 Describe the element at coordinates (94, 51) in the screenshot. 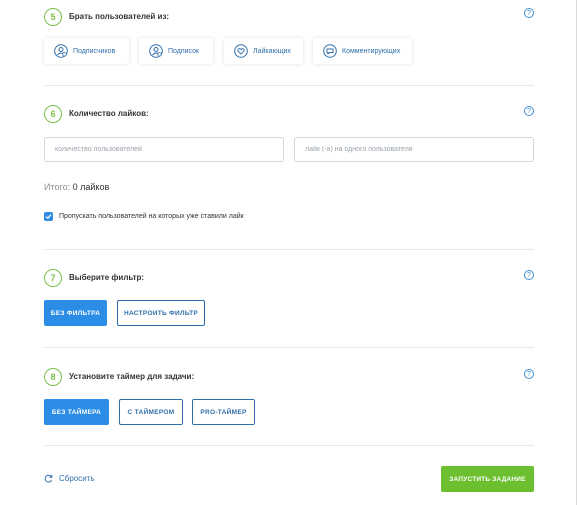

I see `source-followers-label: Подписчиков` at that location.